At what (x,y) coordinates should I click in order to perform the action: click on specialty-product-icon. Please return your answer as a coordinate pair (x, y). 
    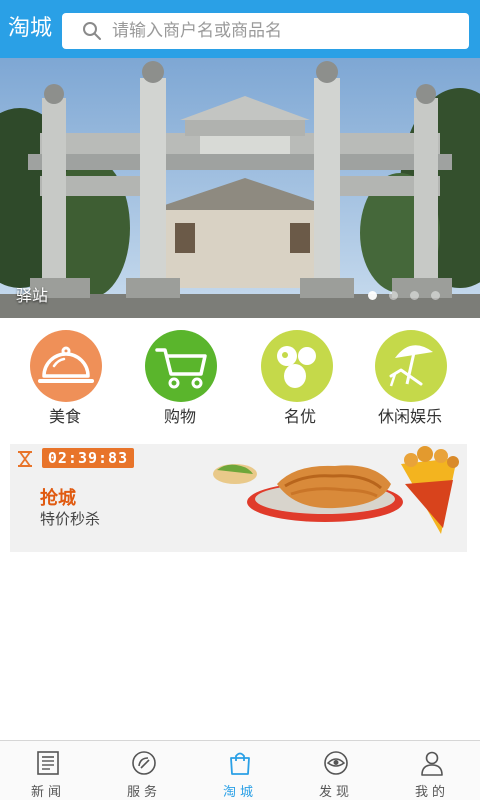
    Looking at the image, I should click on (297, 366).